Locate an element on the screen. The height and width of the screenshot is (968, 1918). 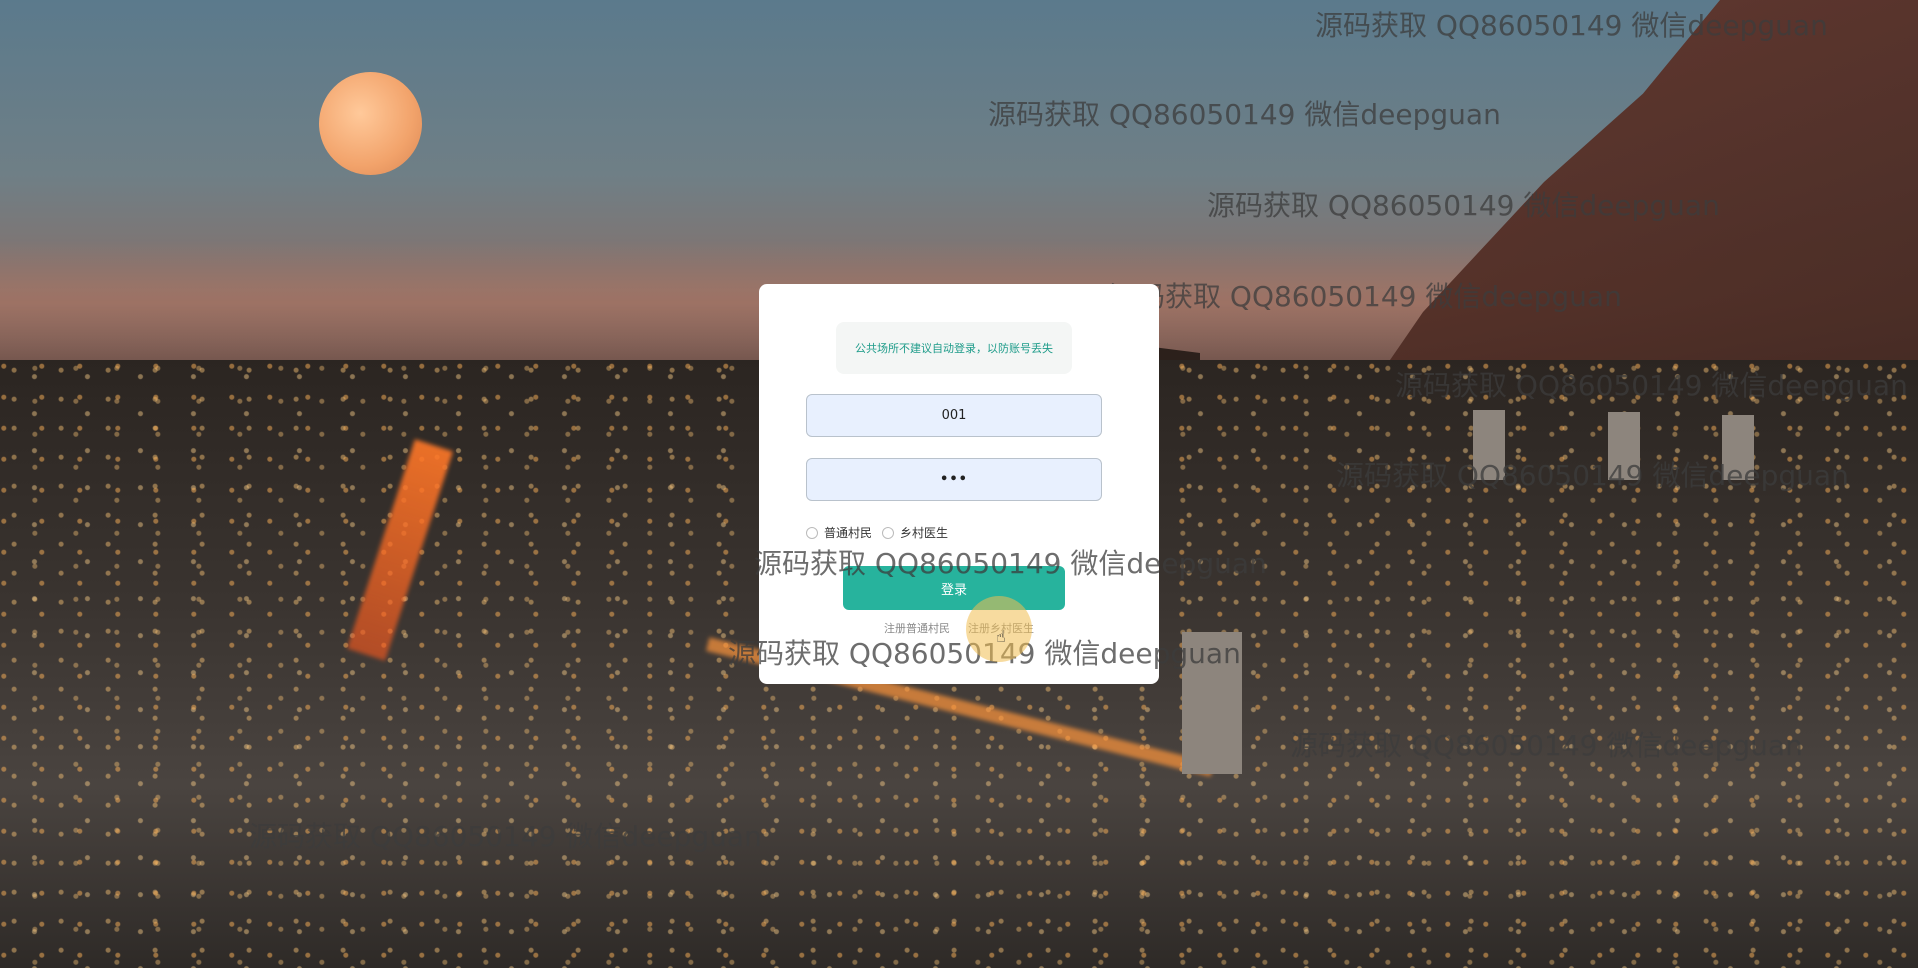
role-selector: 普通村民 乡村医生 is located at coordinates (877, 532).